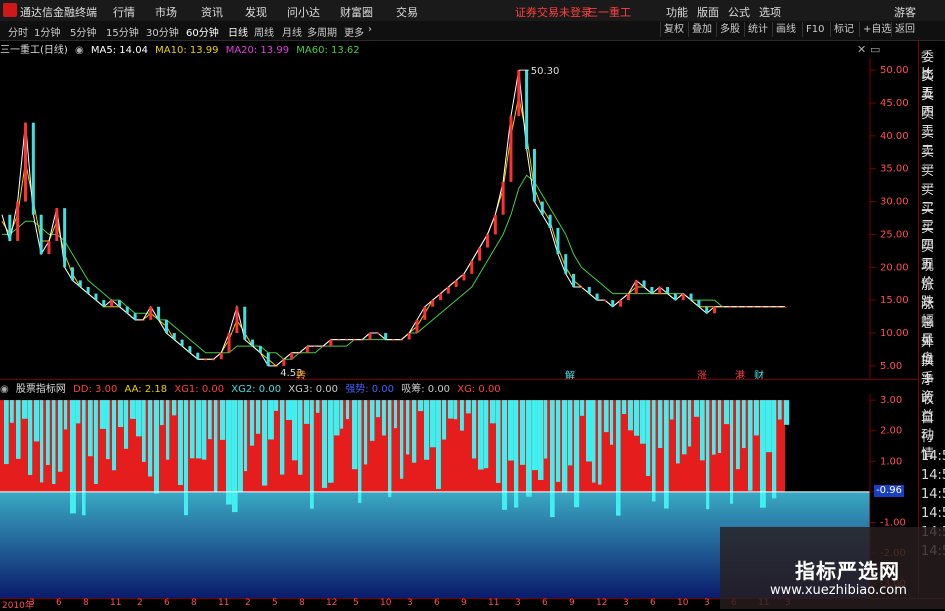  What do you see at coordinates (553, 12) in the screenshot?
I see `login-notice: 证券交易未登录` at bounding box center [553, 12].